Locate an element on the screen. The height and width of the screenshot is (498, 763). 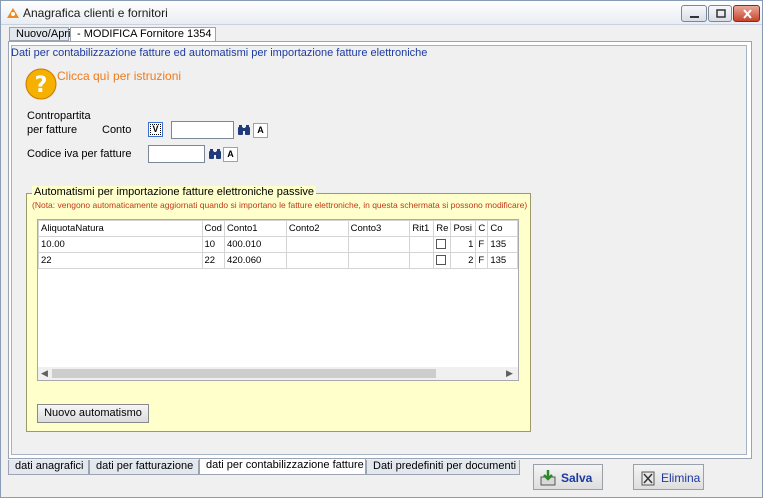
save-icon is located at coordinates (548, 478).